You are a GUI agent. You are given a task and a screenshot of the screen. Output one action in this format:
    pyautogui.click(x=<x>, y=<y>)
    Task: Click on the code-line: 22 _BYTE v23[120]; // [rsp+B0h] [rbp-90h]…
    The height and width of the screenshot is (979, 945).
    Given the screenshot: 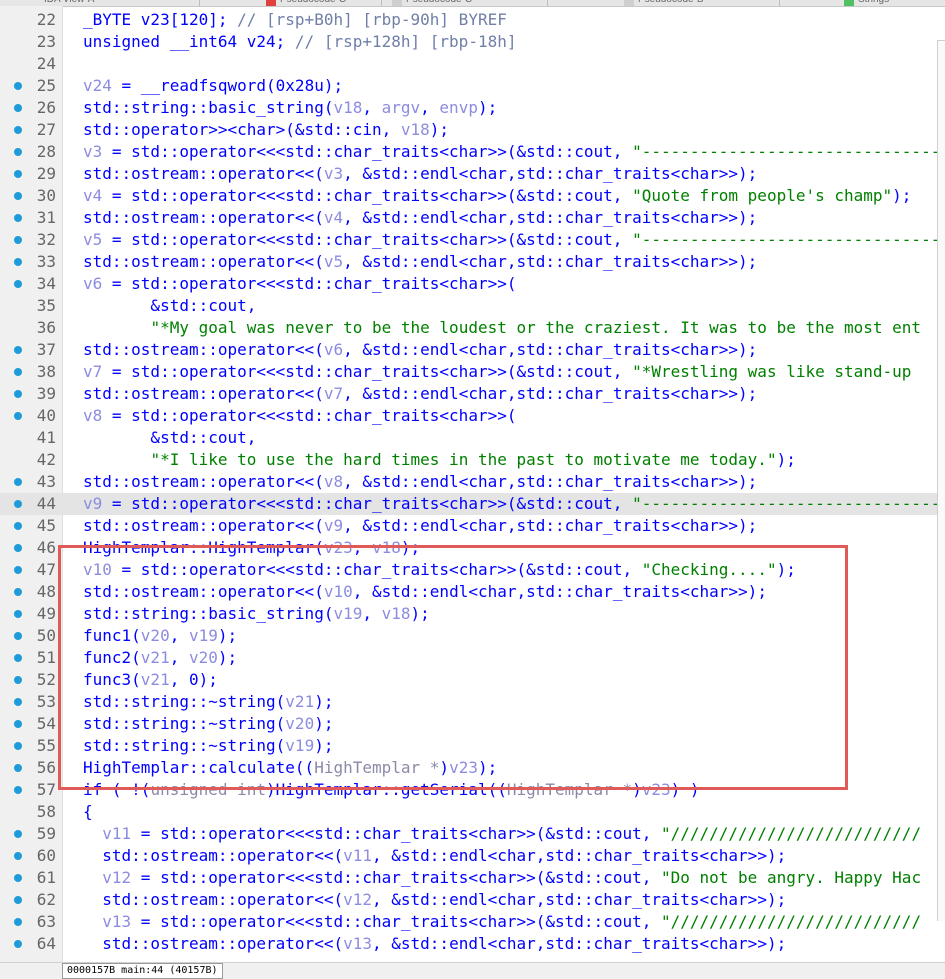 What is the action you would take?
    pyautogui.click(x=472, y=20)
    